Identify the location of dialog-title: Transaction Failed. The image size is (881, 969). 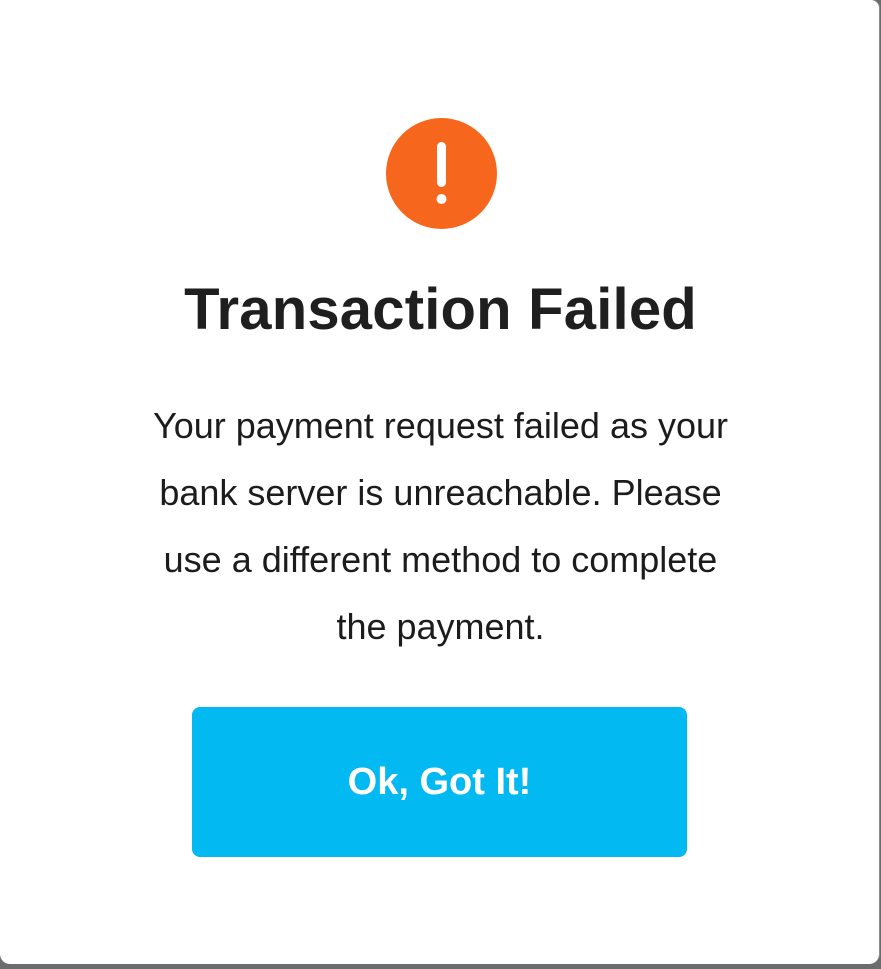
(440, 309).